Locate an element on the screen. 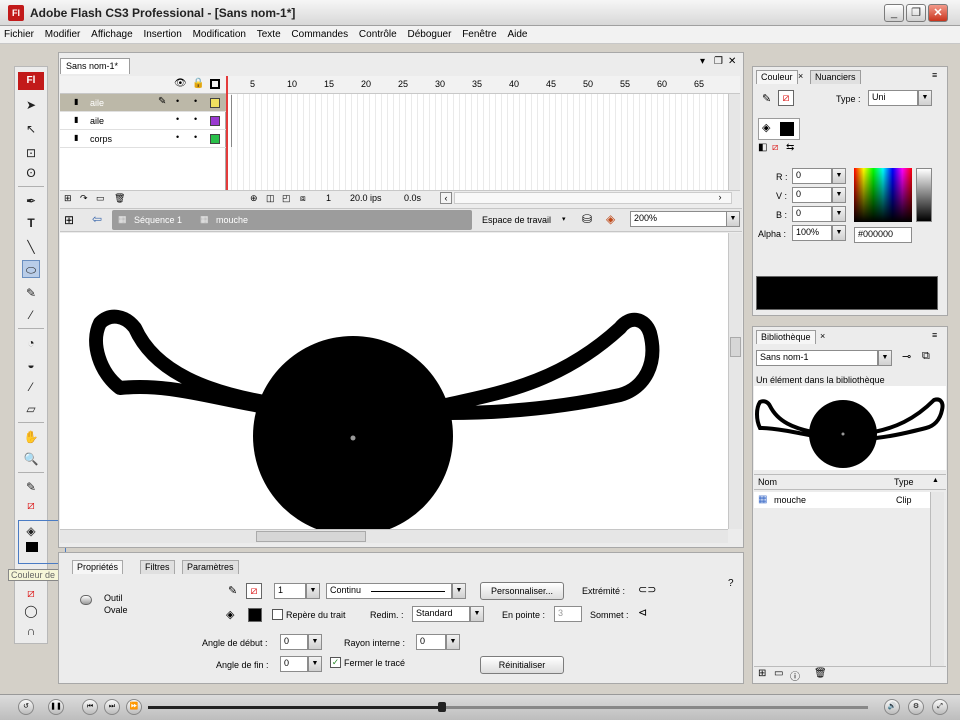 The width and height of the screenshot is (960, 720). fill-color-swatch is located at coordinates (32, 547).